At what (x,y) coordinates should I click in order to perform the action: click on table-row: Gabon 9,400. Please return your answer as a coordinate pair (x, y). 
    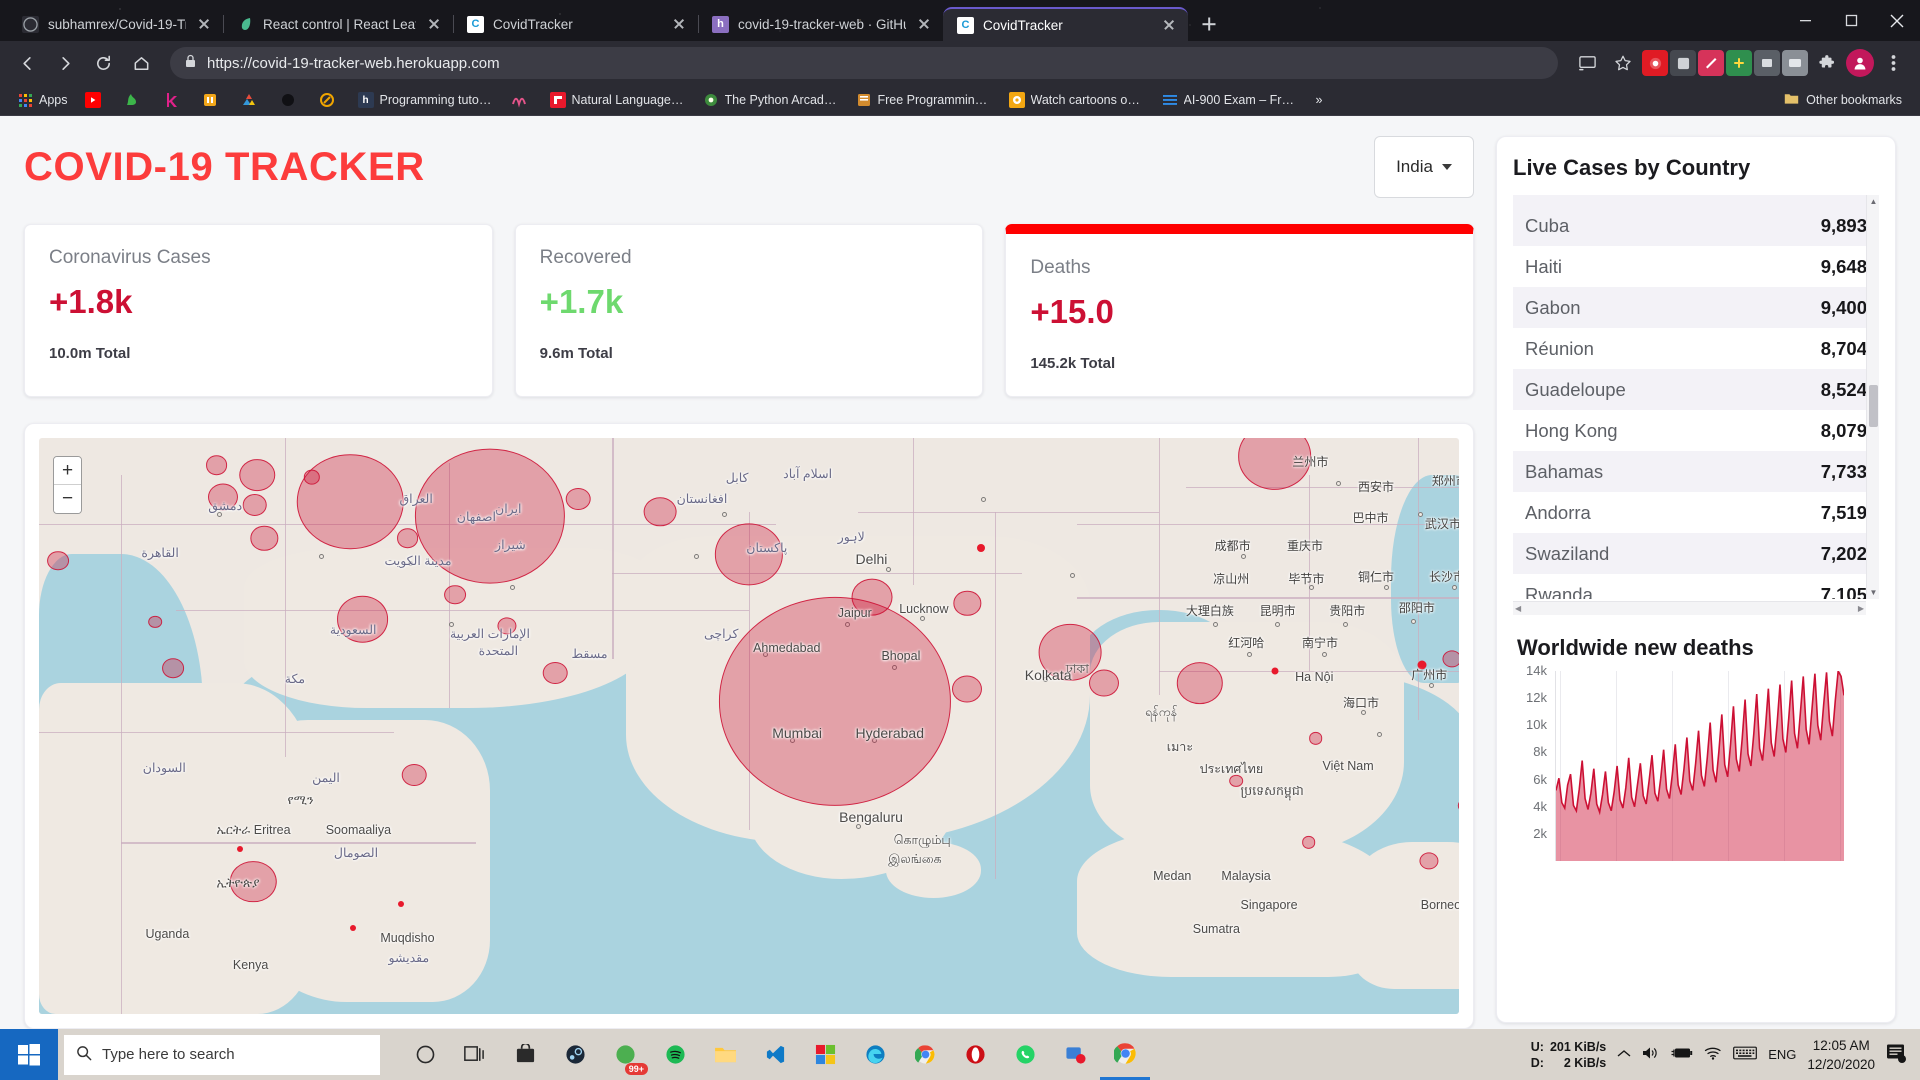
    Looking at the image, I should click on (1696, 307).